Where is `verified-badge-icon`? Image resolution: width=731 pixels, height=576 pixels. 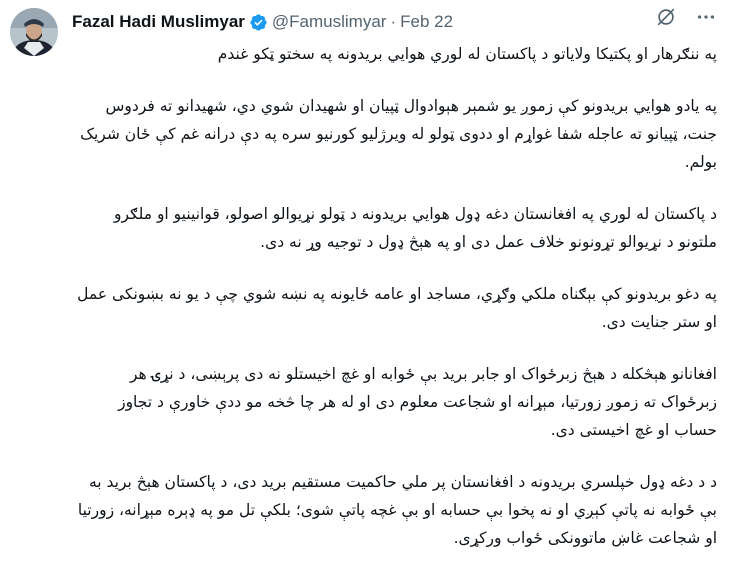 verified-badge-icon is located at coordinates (258, 22).